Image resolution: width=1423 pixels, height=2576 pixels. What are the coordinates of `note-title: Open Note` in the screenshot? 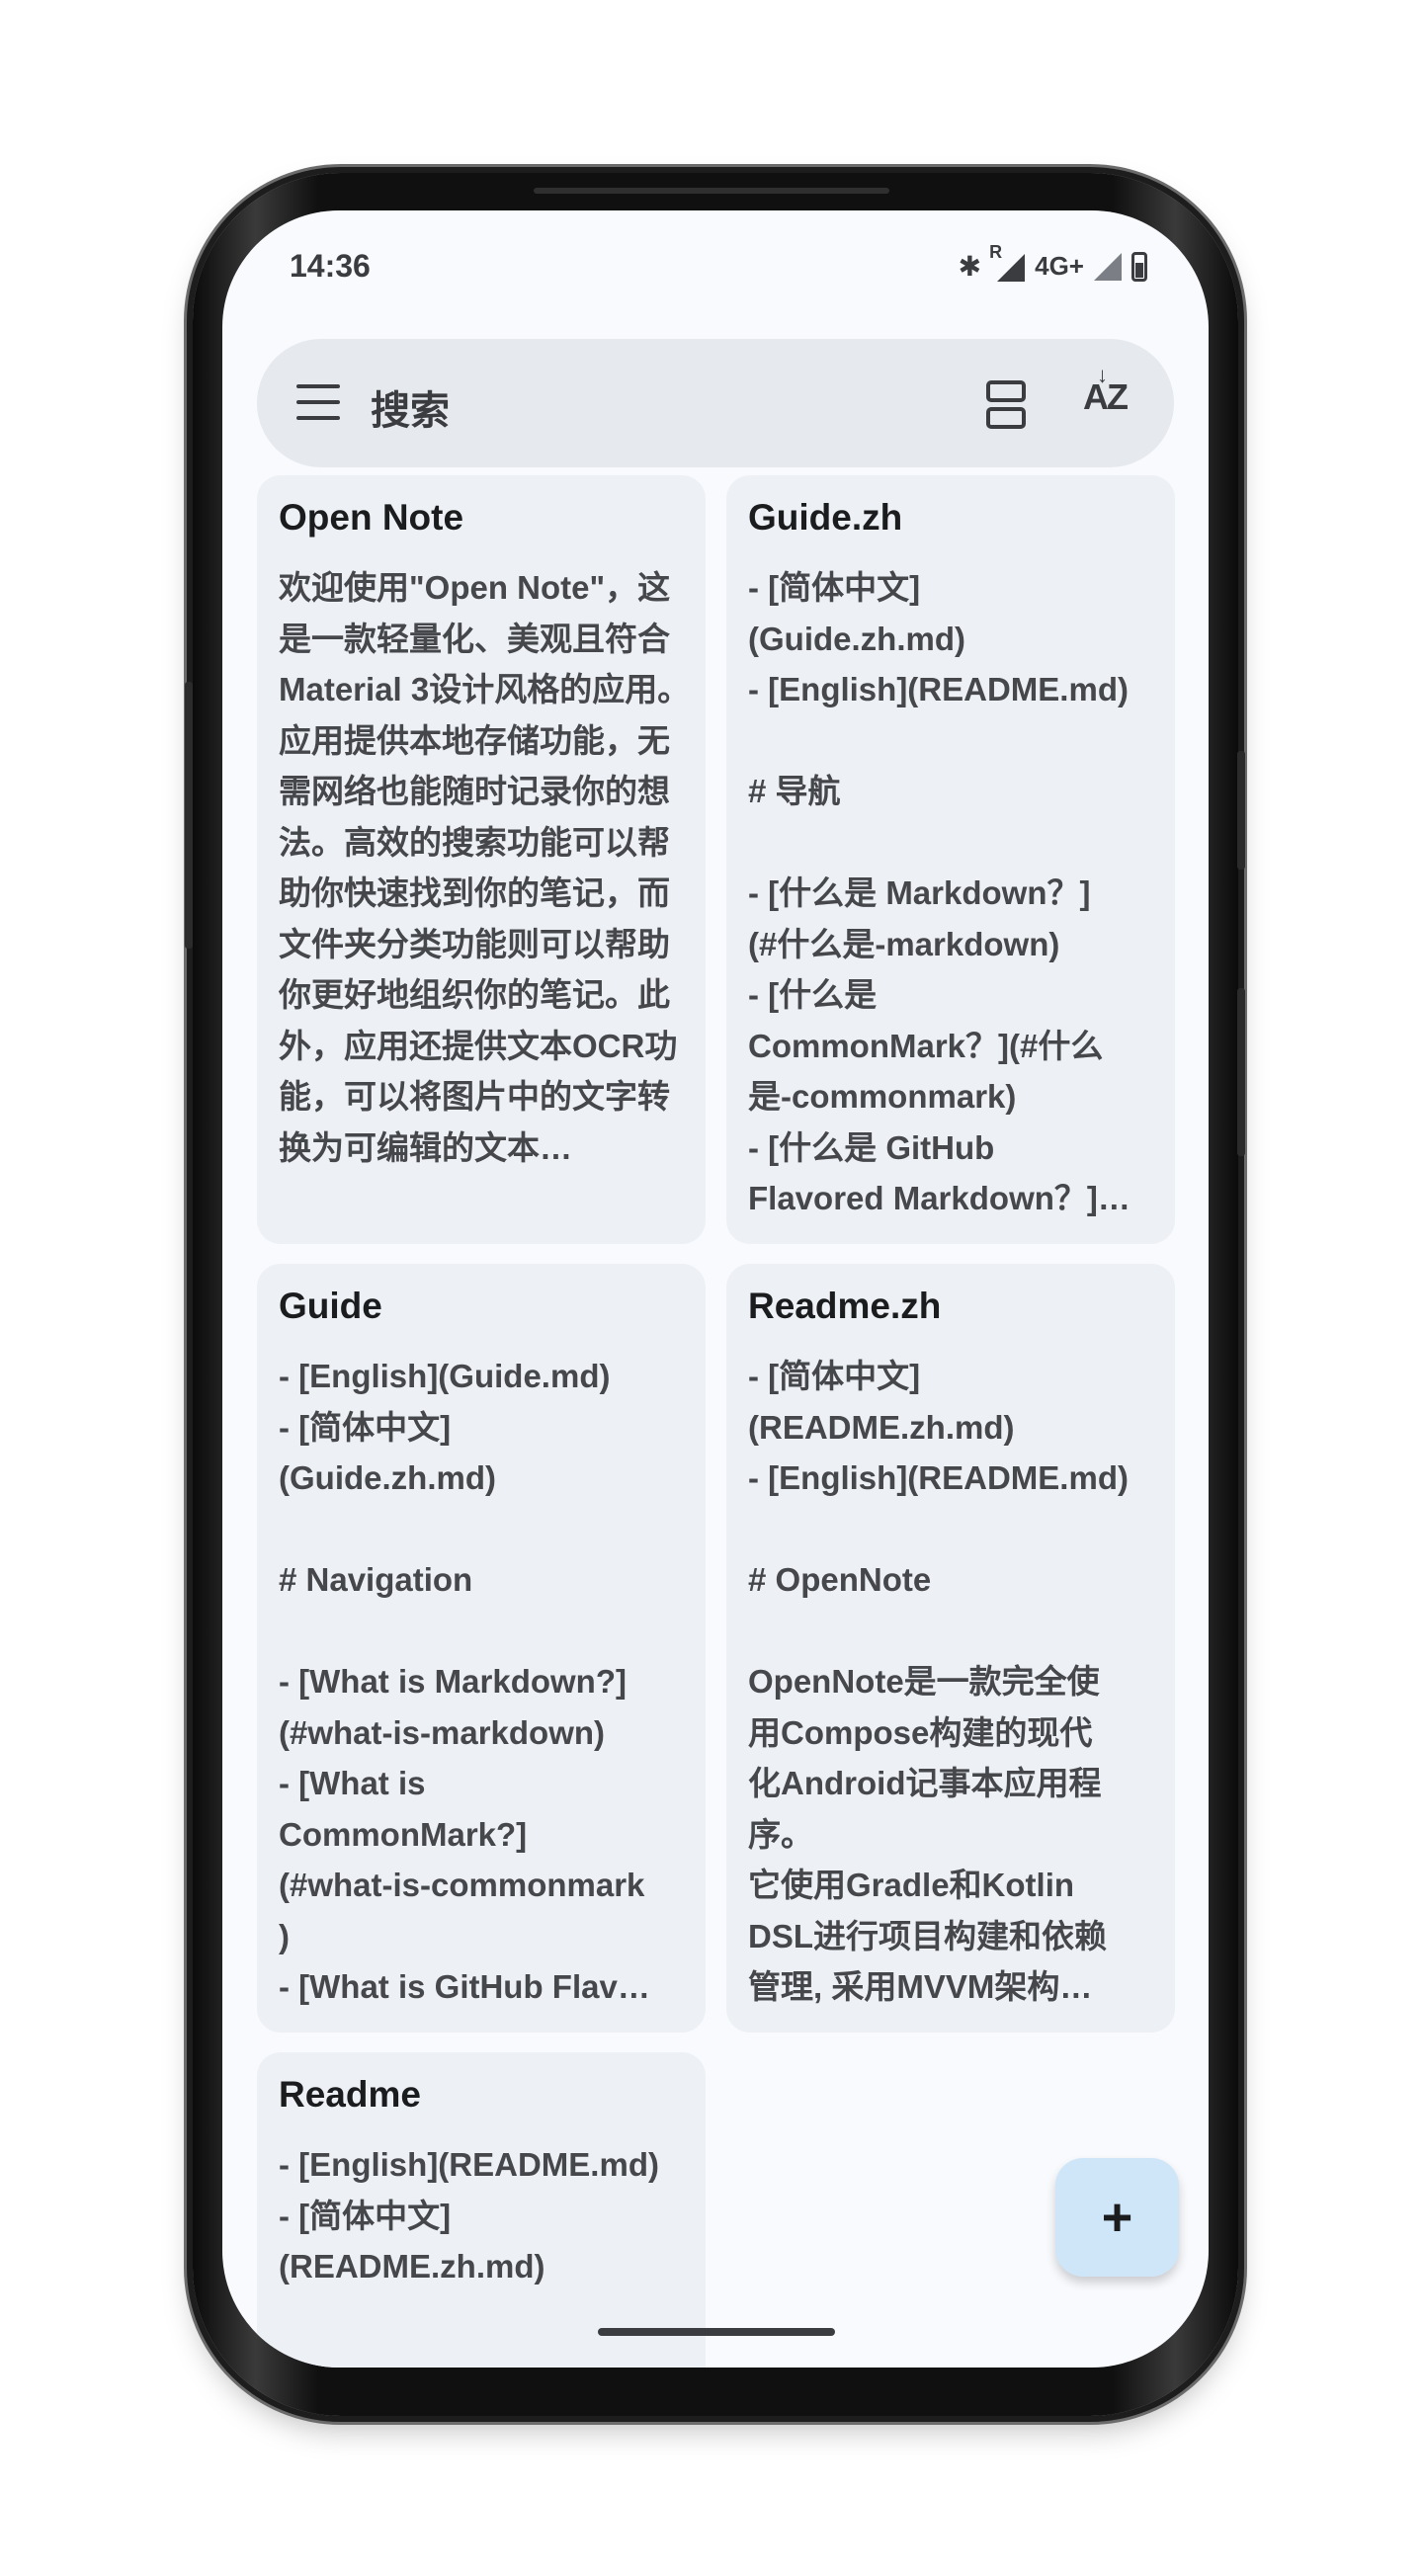 It's located at (371, 517).